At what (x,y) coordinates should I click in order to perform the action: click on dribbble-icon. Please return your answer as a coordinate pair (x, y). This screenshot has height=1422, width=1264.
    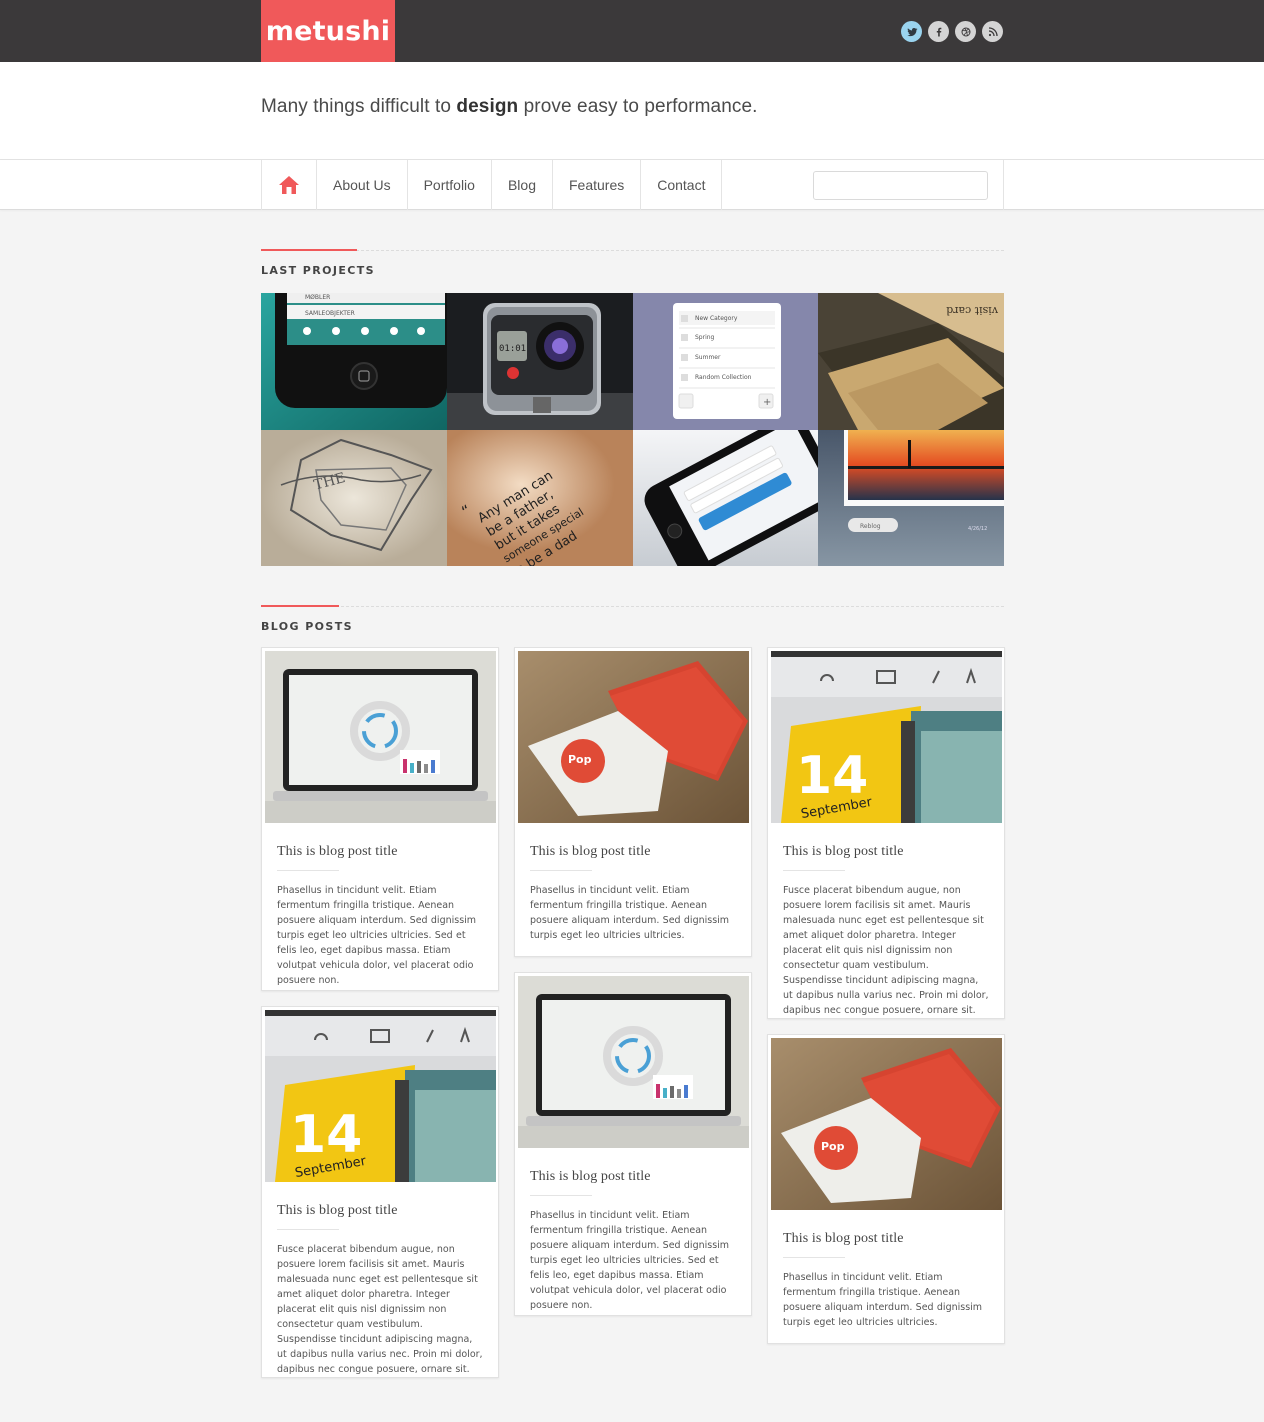
    Looking at the image, I should click on (965, 31).